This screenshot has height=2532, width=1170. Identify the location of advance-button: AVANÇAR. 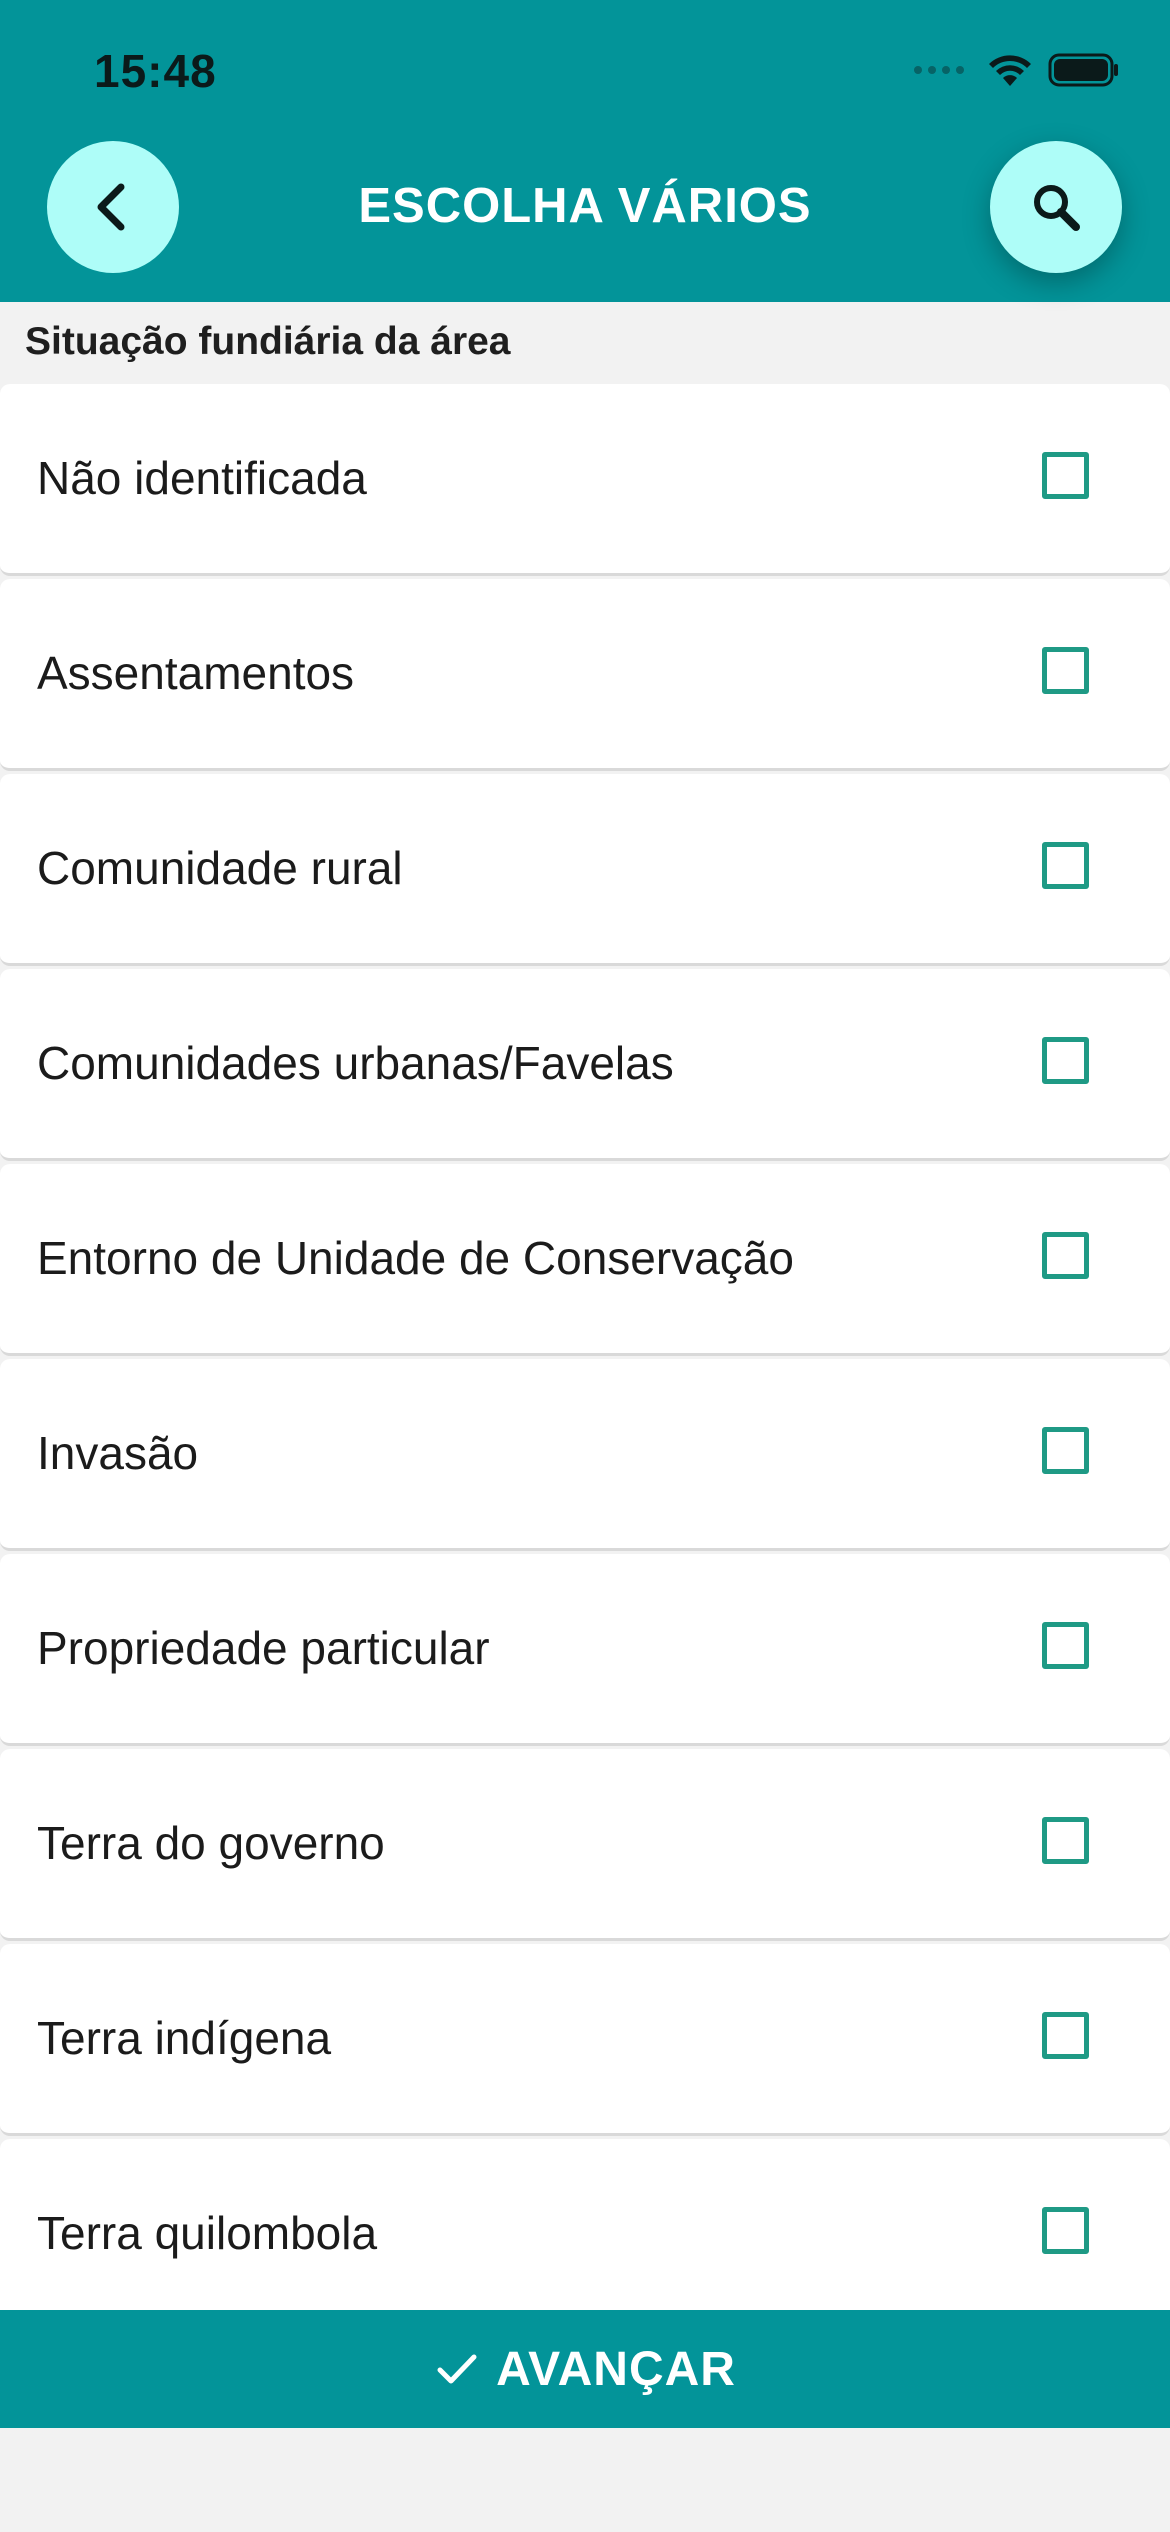
(585, 2369).